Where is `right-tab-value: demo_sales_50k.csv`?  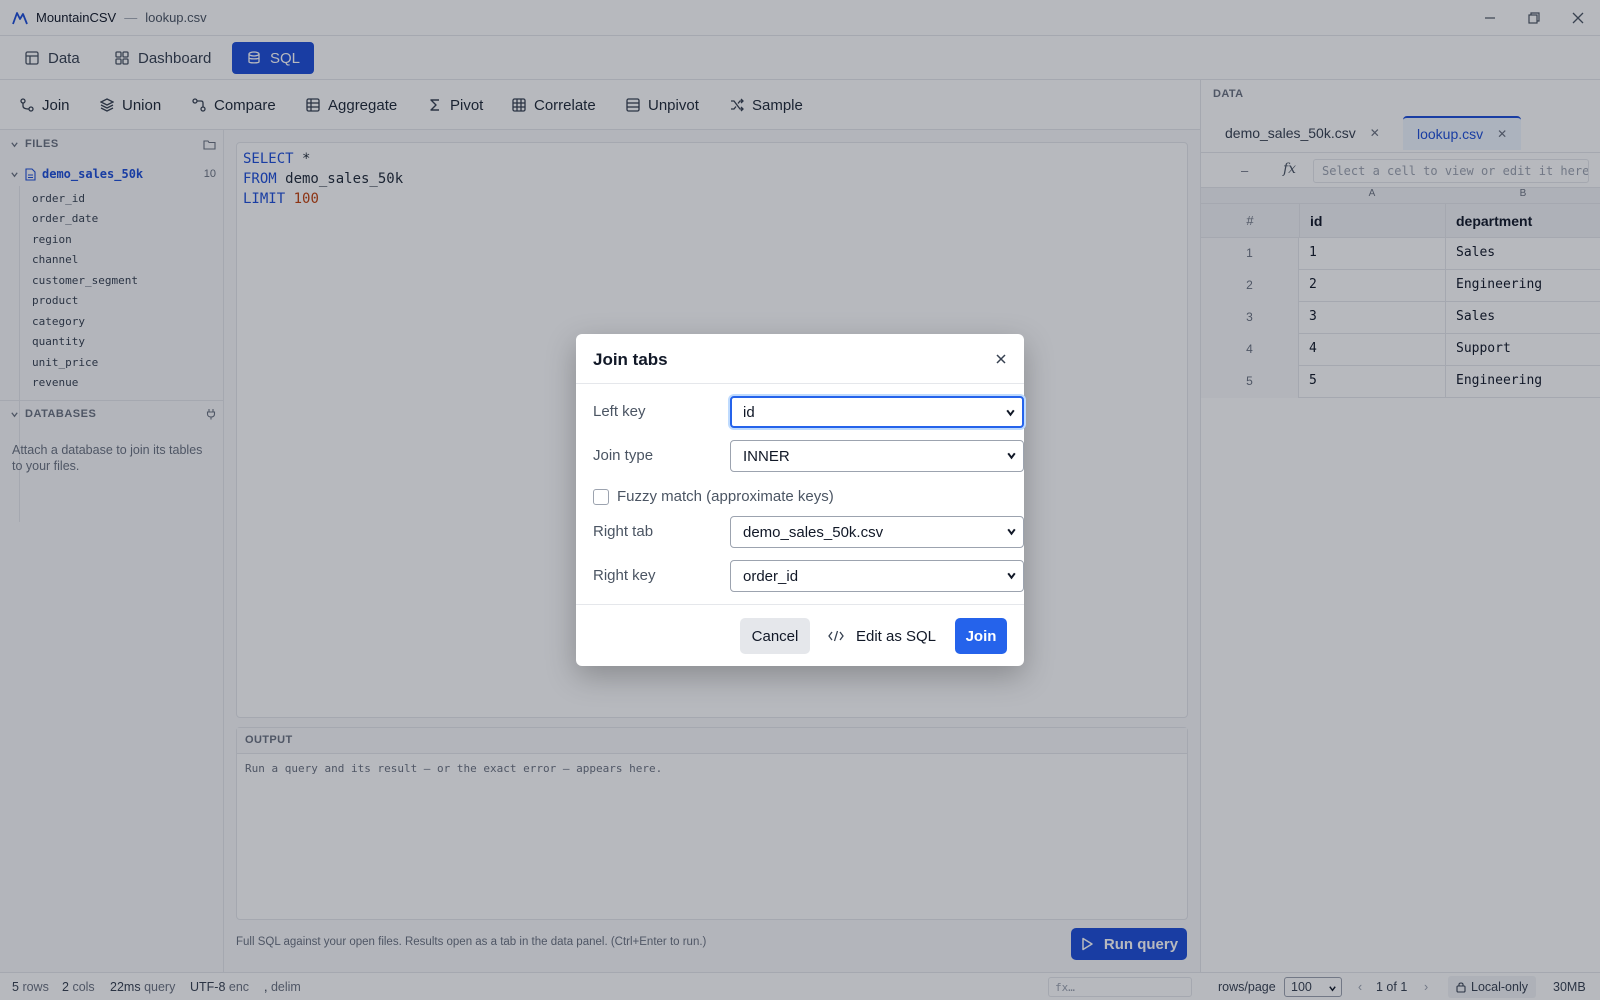
right-tab-value: demo_sales_50k.csv is located at coordinates (813, 532).